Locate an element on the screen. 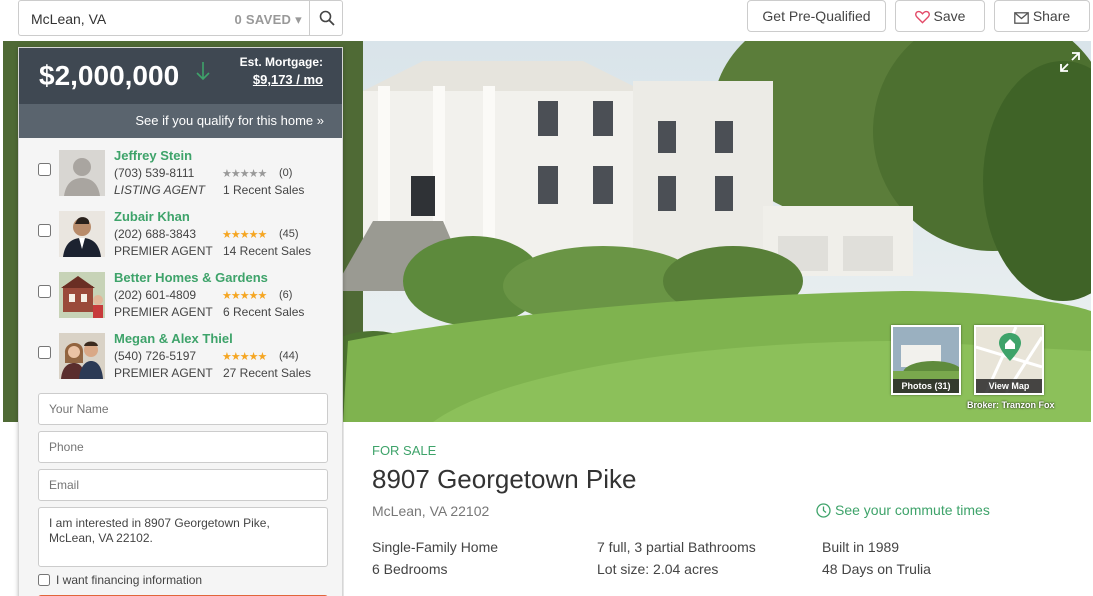 This screenshot has height=596, width=1093. view-map-button: View Map is located at coordinates (1009, 360).